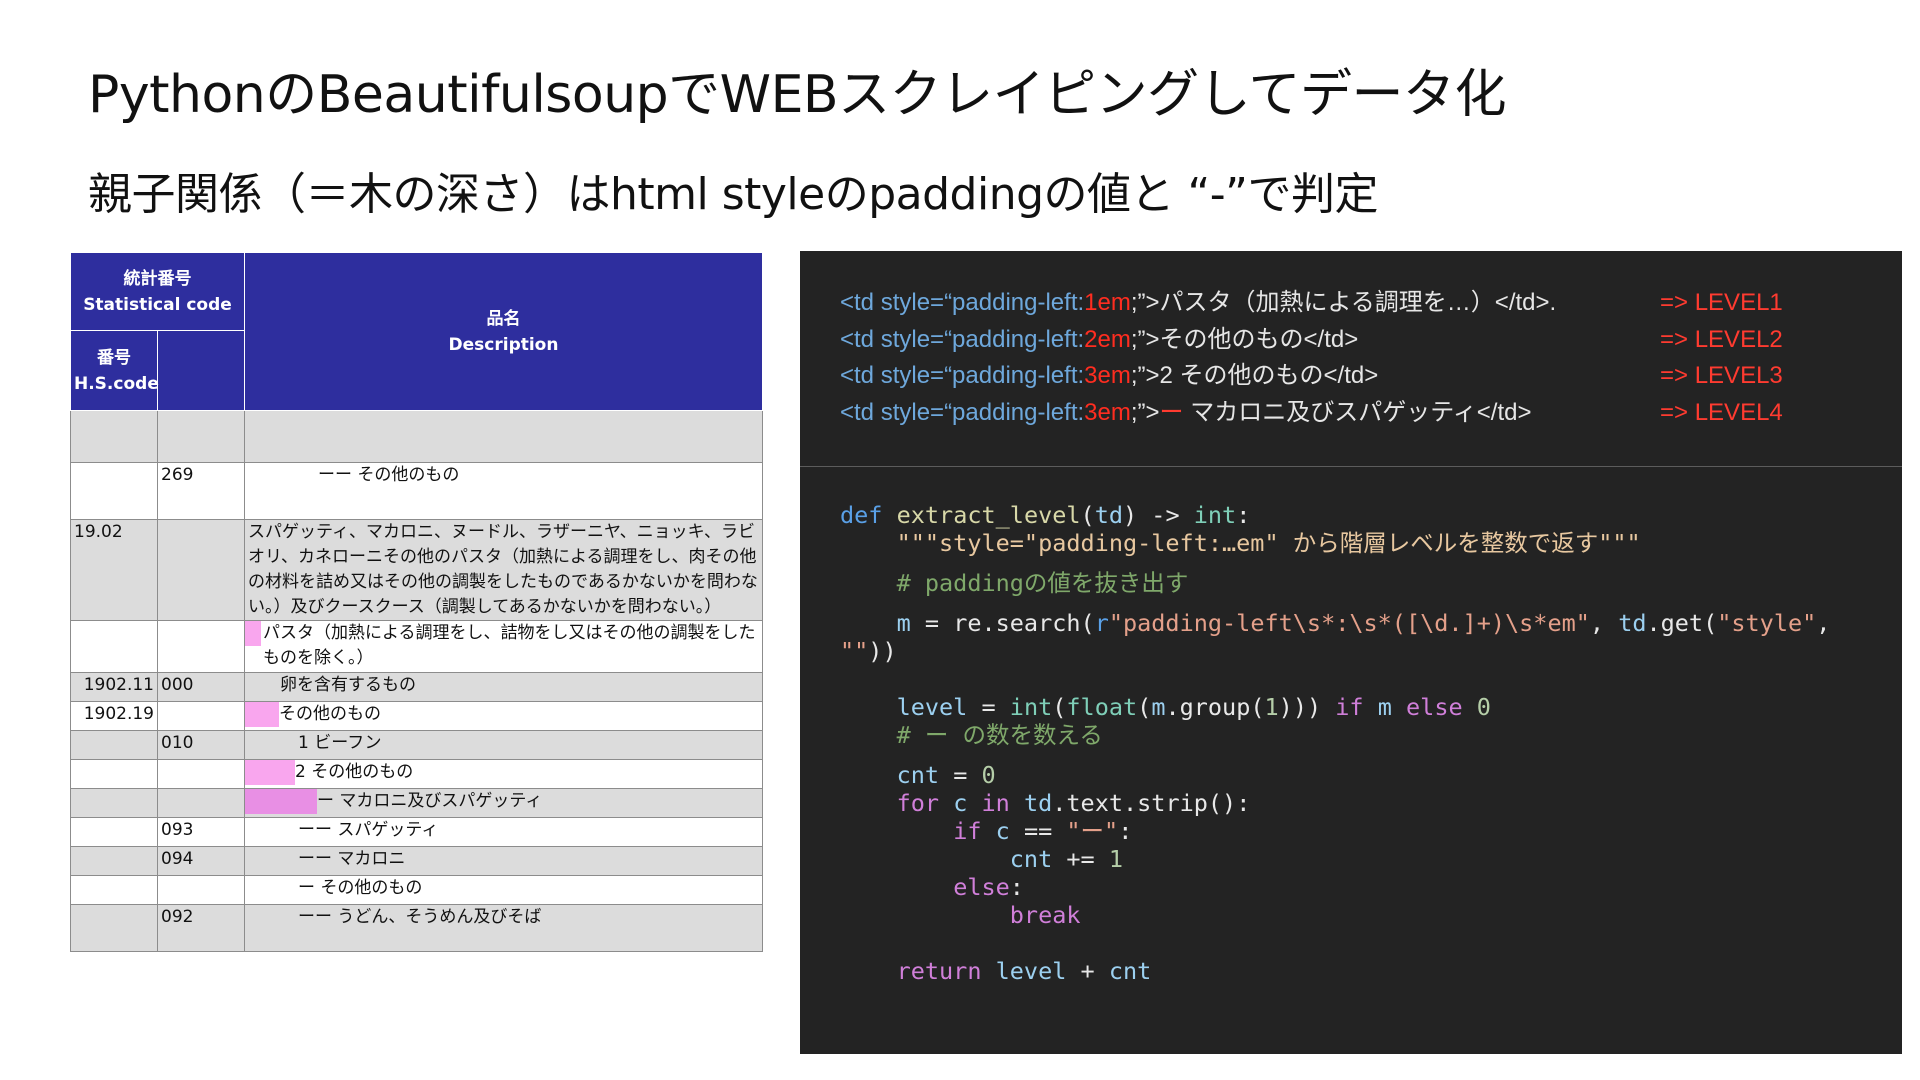  What do you see at coordinates (1024, 971) in the screenshot?
I see `code-line: return level + cnt` at bounding box center [1024, 971].